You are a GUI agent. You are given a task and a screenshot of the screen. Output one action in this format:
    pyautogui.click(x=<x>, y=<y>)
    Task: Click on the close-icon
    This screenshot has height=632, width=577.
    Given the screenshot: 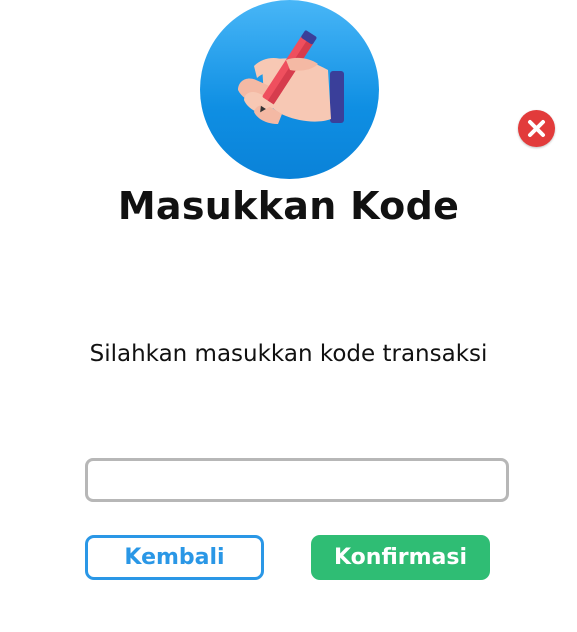 What is the action you would take?
    pyautogui.click(x=536, y=128)
    